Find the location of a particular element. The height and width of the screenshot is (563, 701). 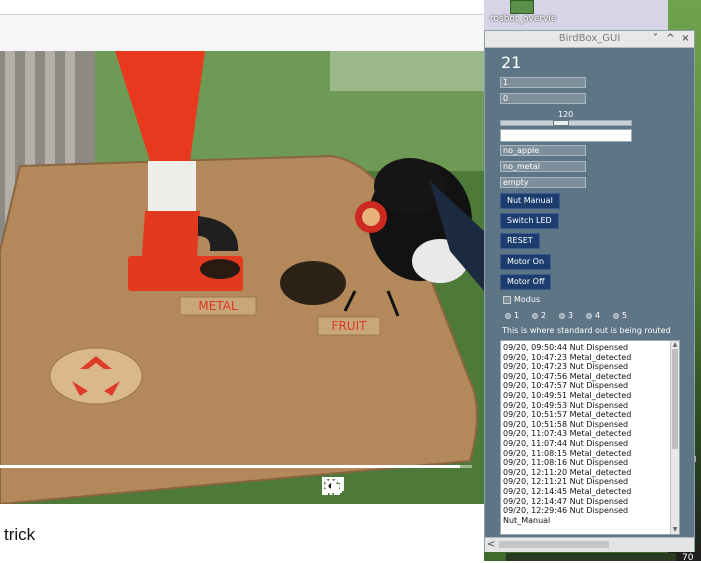

log-line: 09/20, 10:47:57 Nut Dispensed is located at coordinates (566, 386).